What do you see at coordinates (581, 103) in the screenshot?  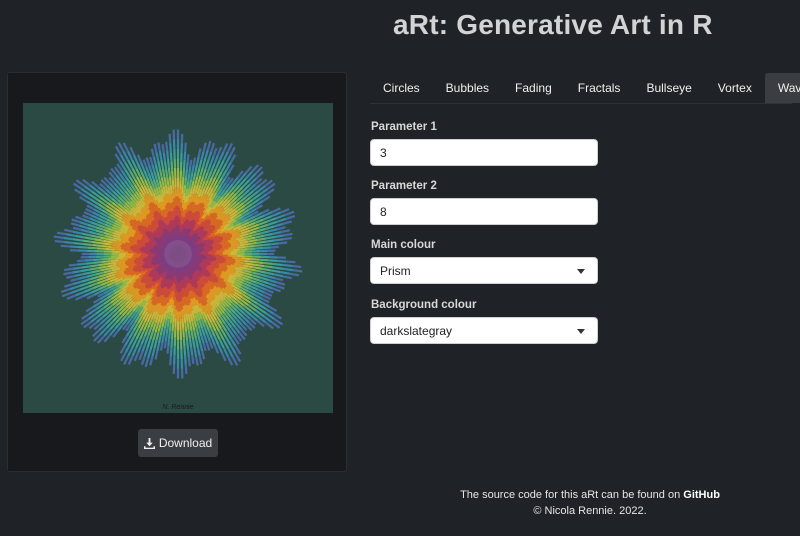 I see `tab-divider` at bounding box center [581, 103].